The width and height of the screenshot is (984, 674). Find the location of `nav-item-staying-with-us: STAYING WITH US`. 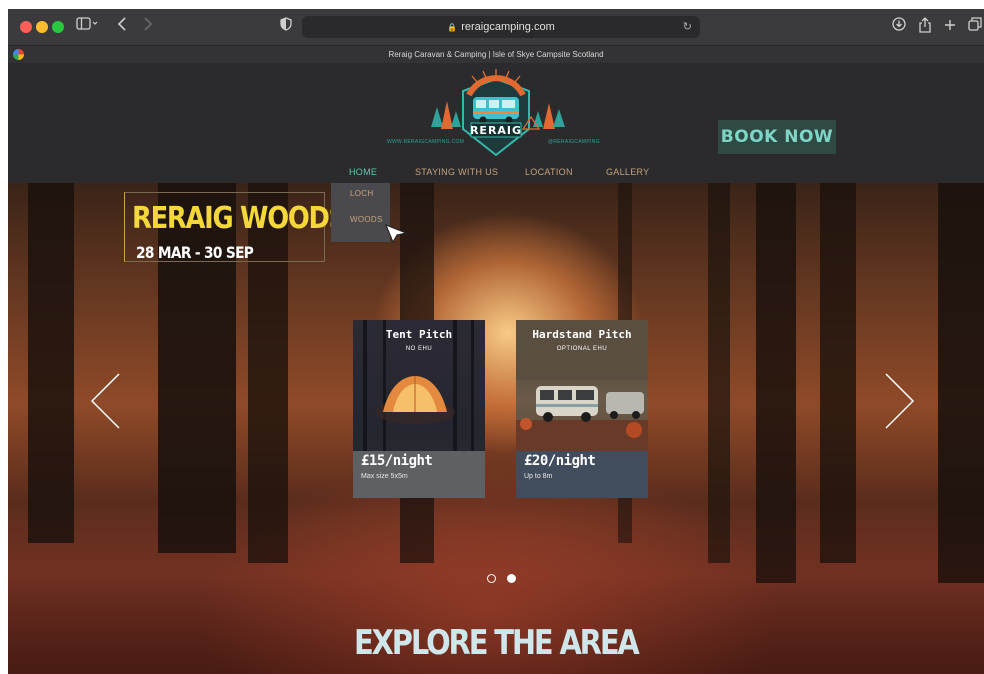

nav-item-staying-with-us: STAYING WITH US is located at coordinates (456, 172).